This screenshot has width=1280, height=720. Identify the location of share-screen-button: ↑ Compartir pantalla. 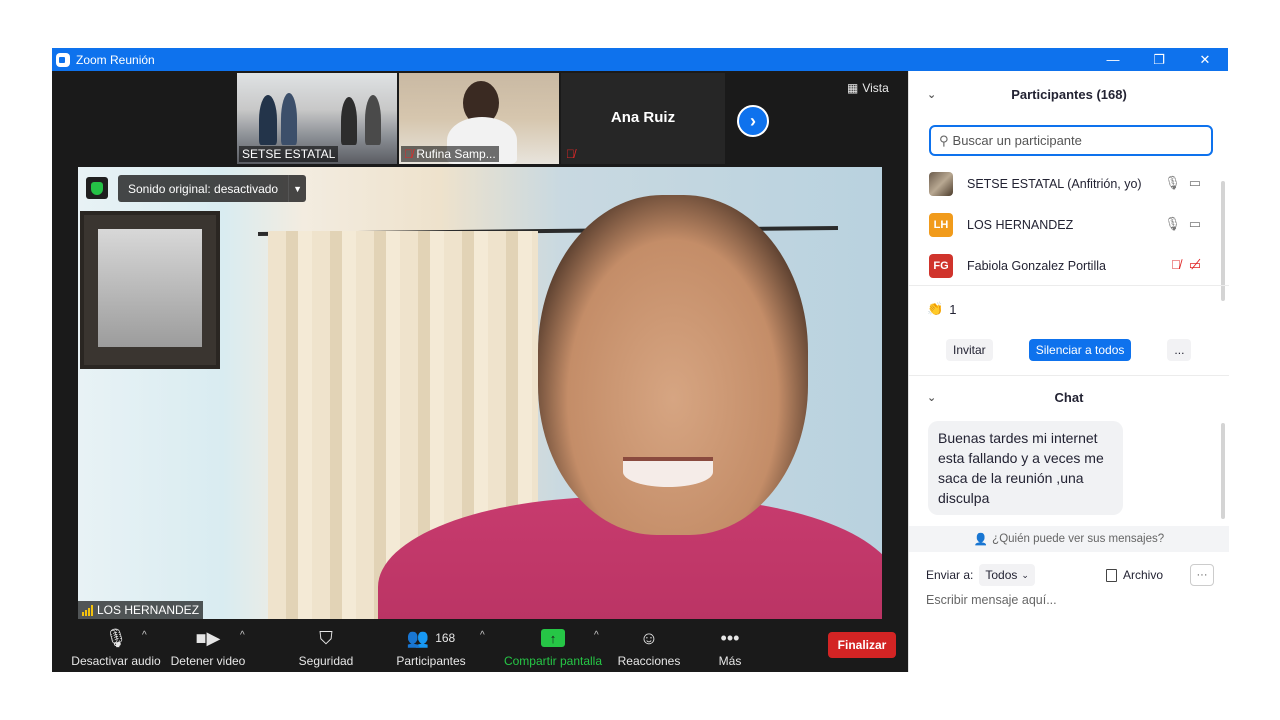
(553, 647).